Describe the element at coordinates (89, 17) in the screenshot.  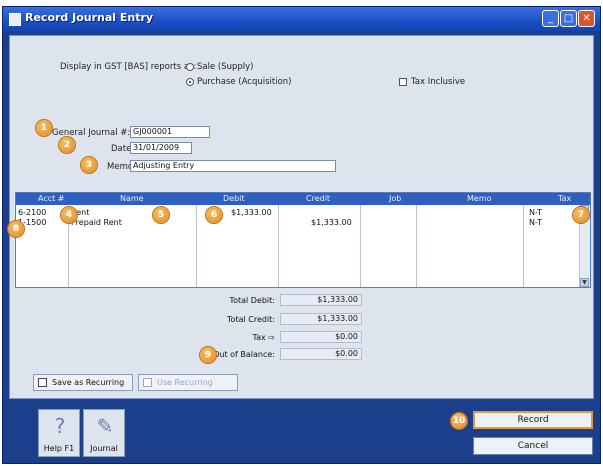
I see `window-title: Record Journal Entry` at that location.